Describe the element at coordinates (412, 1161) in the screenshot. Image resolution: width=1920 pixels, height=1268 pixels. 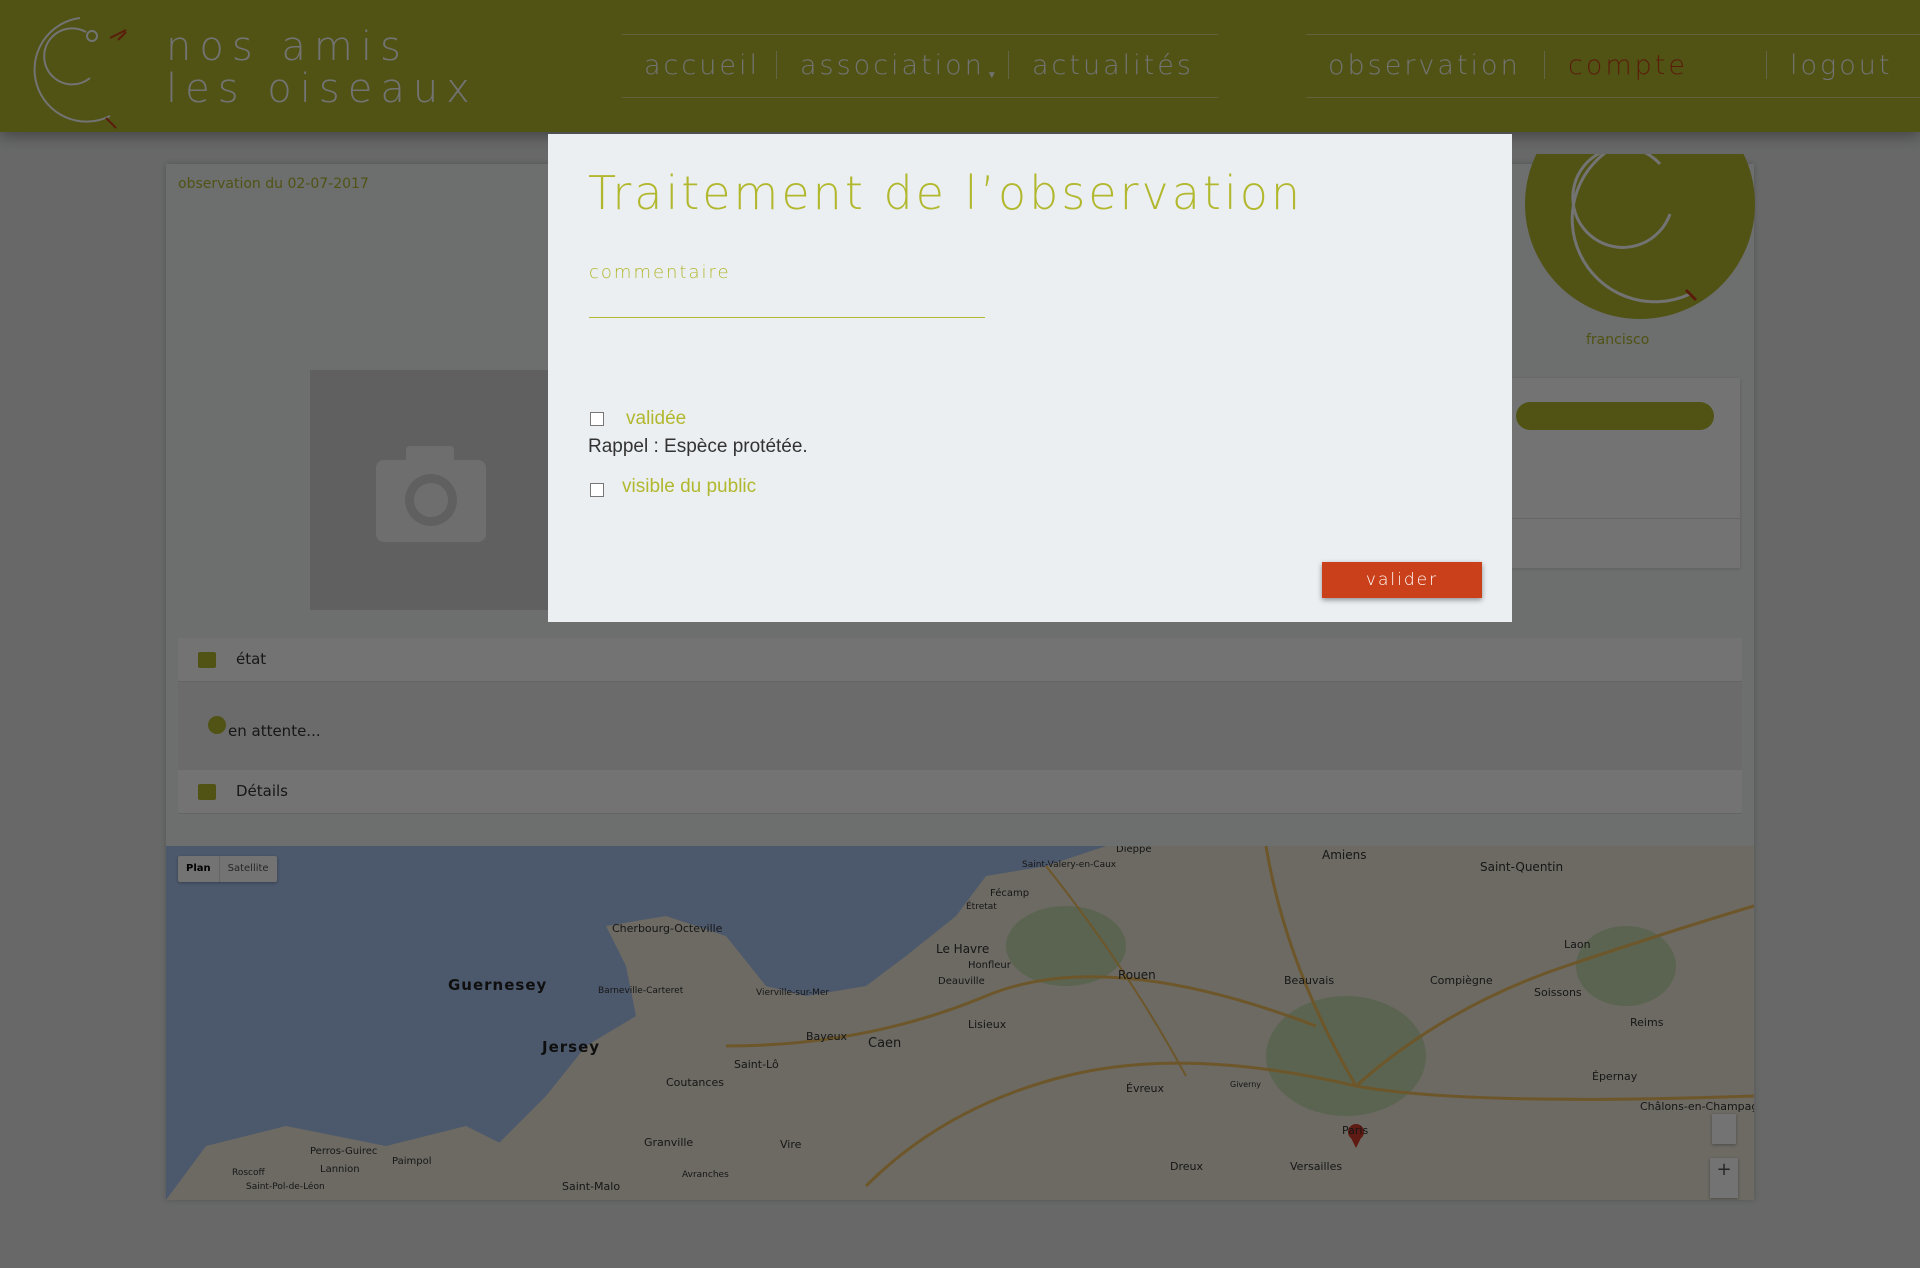
I see `map-label: Paimpol` at that location.